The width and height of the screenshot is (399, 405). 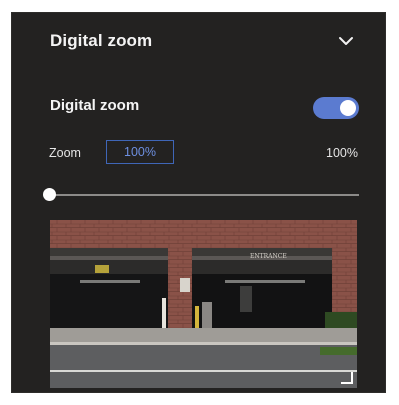 What do you see at coordinates (204, 195) in the screenshot?
I see `slider-track` at bounding box center [204, 195].